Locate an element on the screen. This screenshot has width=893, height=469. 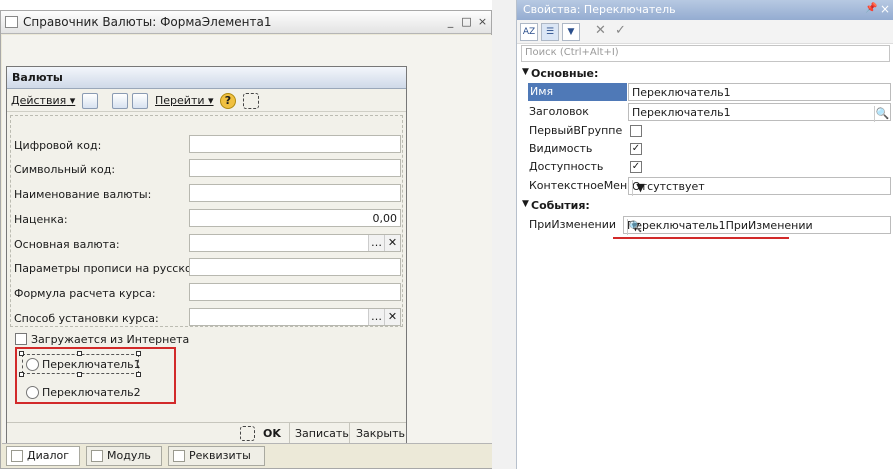
form-header: Валюты is located at coordinates (206, 78).